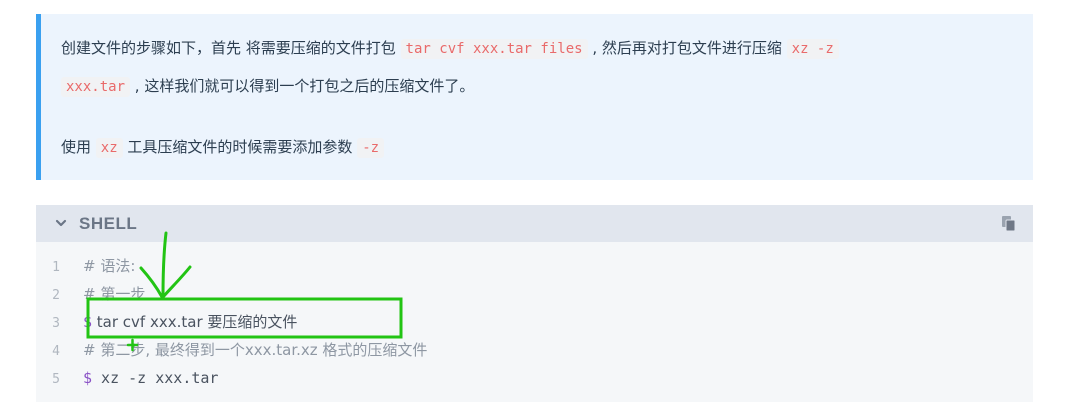 The height and width of the screenshot is (414, 1065). I want to click on line-number: 2, so click(56, 295).